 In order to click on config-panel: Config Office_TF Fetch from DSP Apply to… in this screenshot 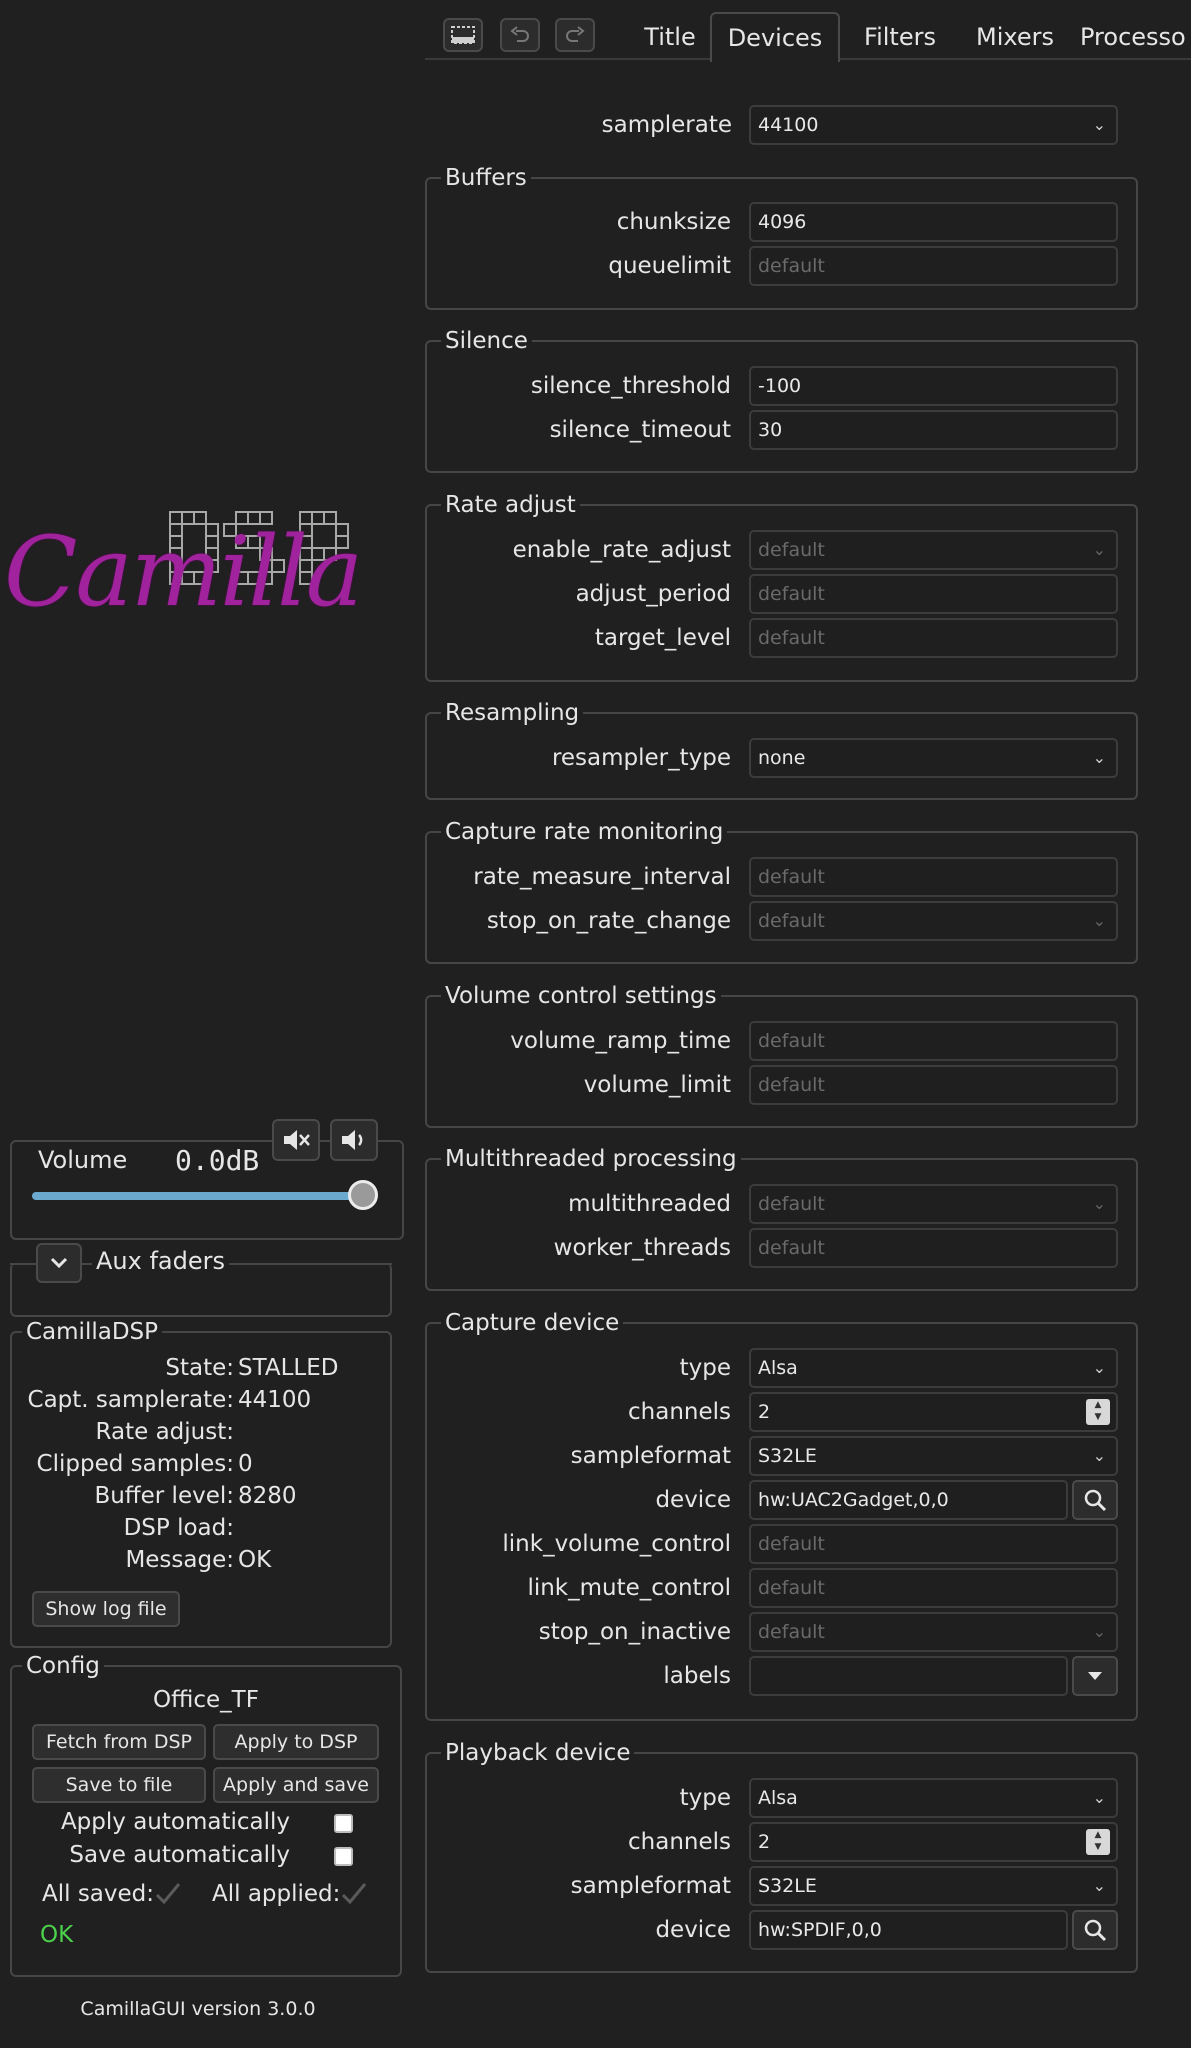, I will do `click(206, 1814)`.